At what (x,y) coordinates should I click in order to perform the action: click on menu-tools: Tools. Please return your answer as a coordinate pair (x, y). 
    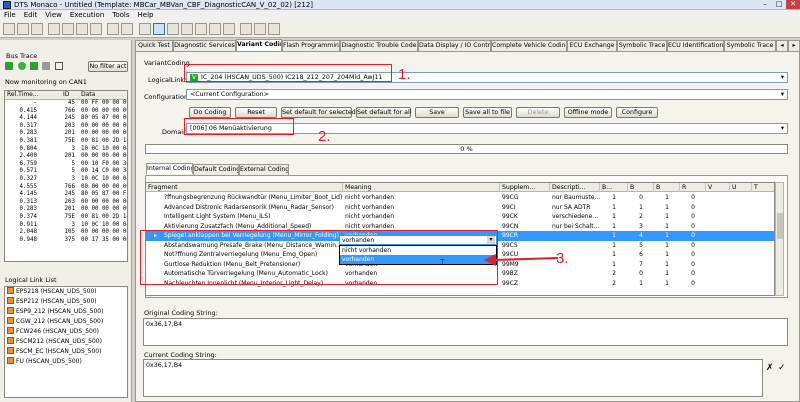
    Looking at the image, I should click on (120, 15).